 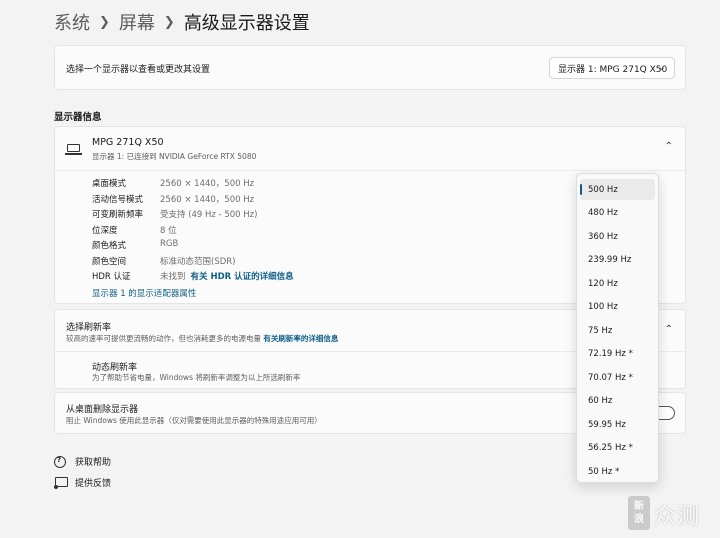 I want to click on refresh-option: 75 Hz, so click(x=617, y=330).